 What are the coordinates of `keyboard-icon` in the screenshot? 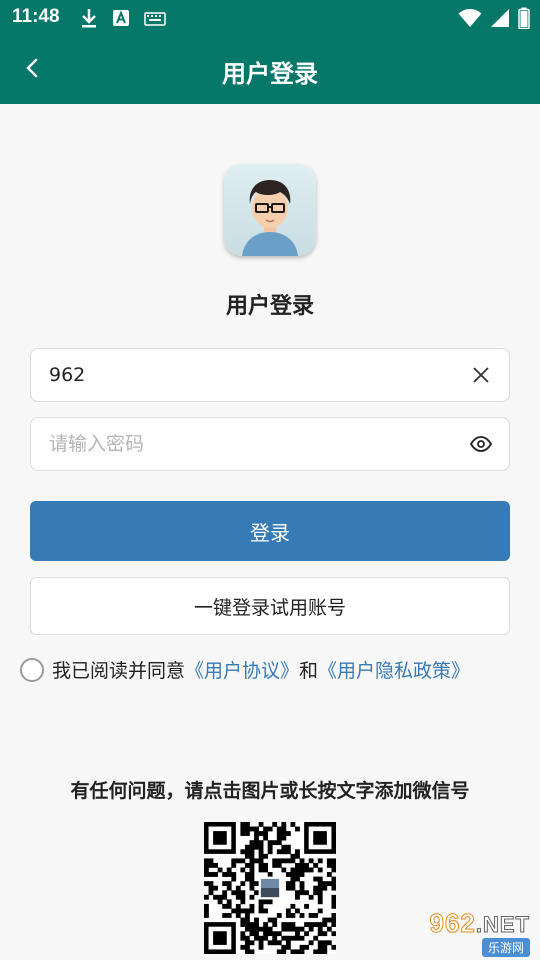 It's located at (155, 20).